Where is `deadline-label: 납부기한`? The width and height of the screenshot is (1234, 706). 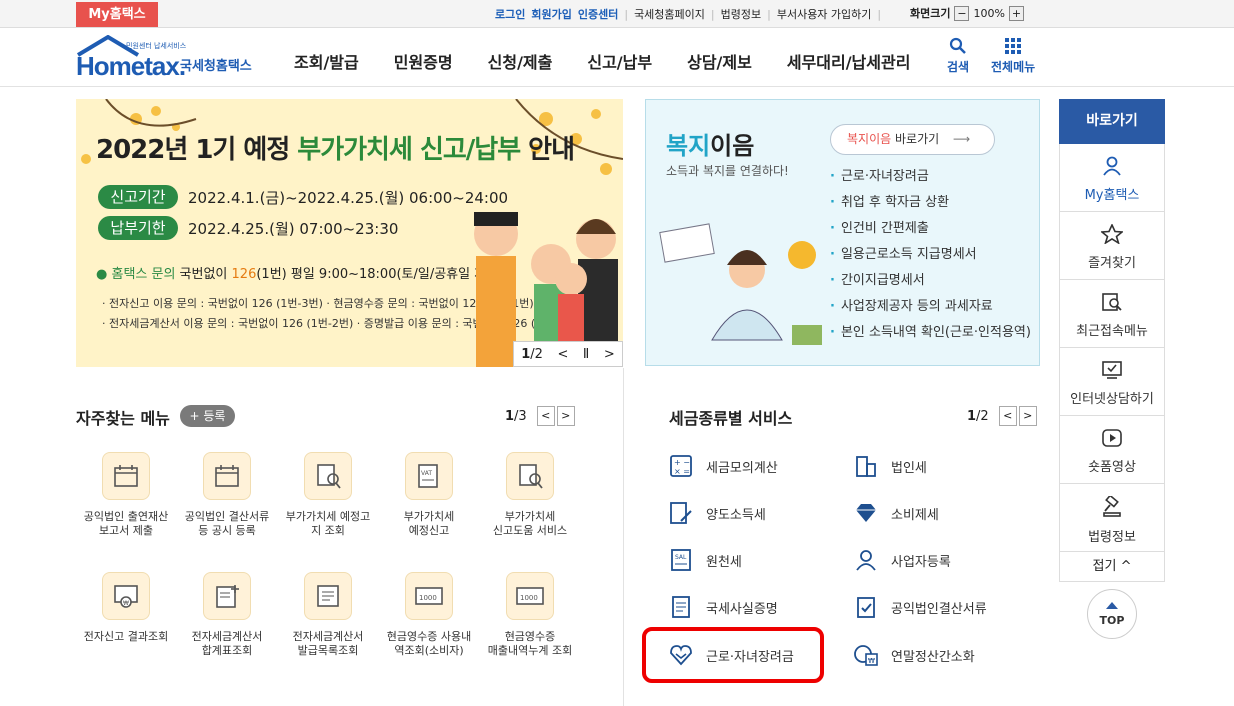
deadline-label: 납부기한 is located at coordinates (138, 228).